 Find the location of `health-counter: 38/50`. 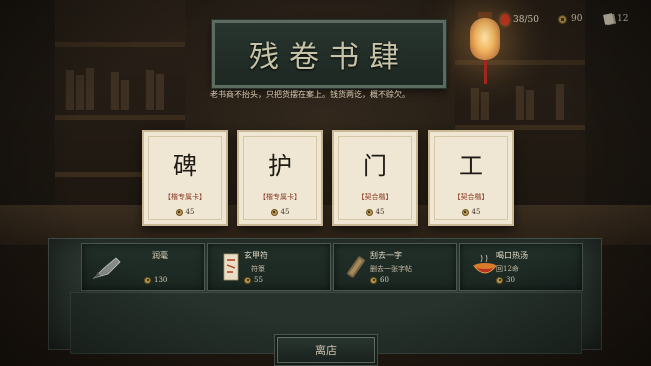

health-counter: 38/50 is located at coordinates (520, 19).